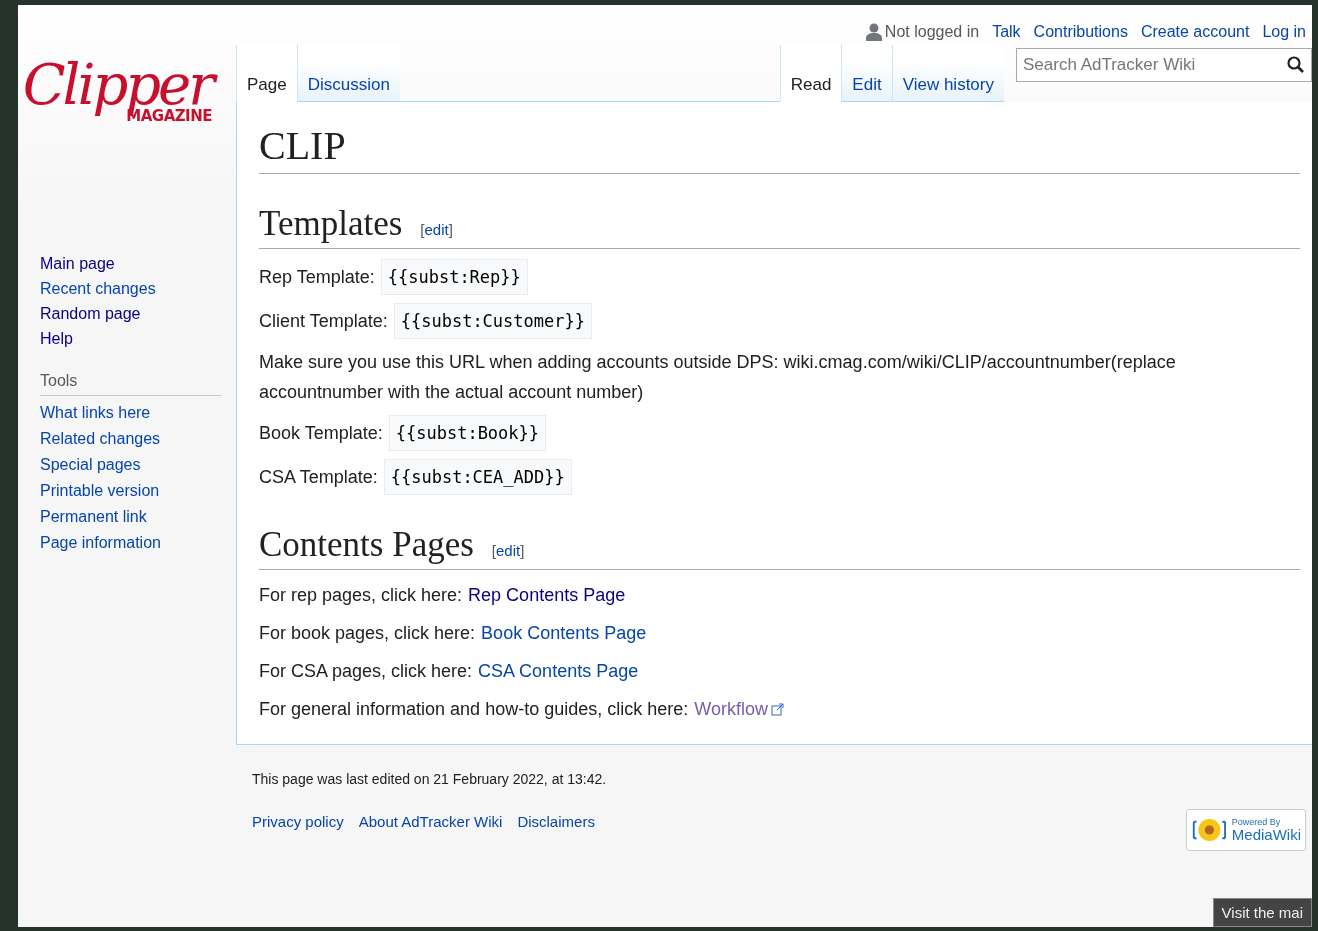 Image resolution: width=1318 pixels, height=931 pixels. Describe the element at coordinates (492, 321) in the screenshot. I see `template-code: {{subst:Customer}}` at that location.